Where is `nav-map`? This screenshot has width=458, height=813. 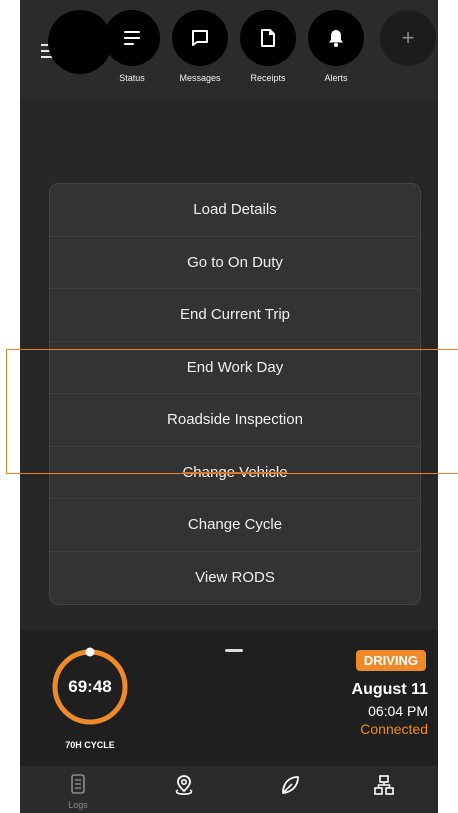 nav-map is located at coordinates (184, 787).